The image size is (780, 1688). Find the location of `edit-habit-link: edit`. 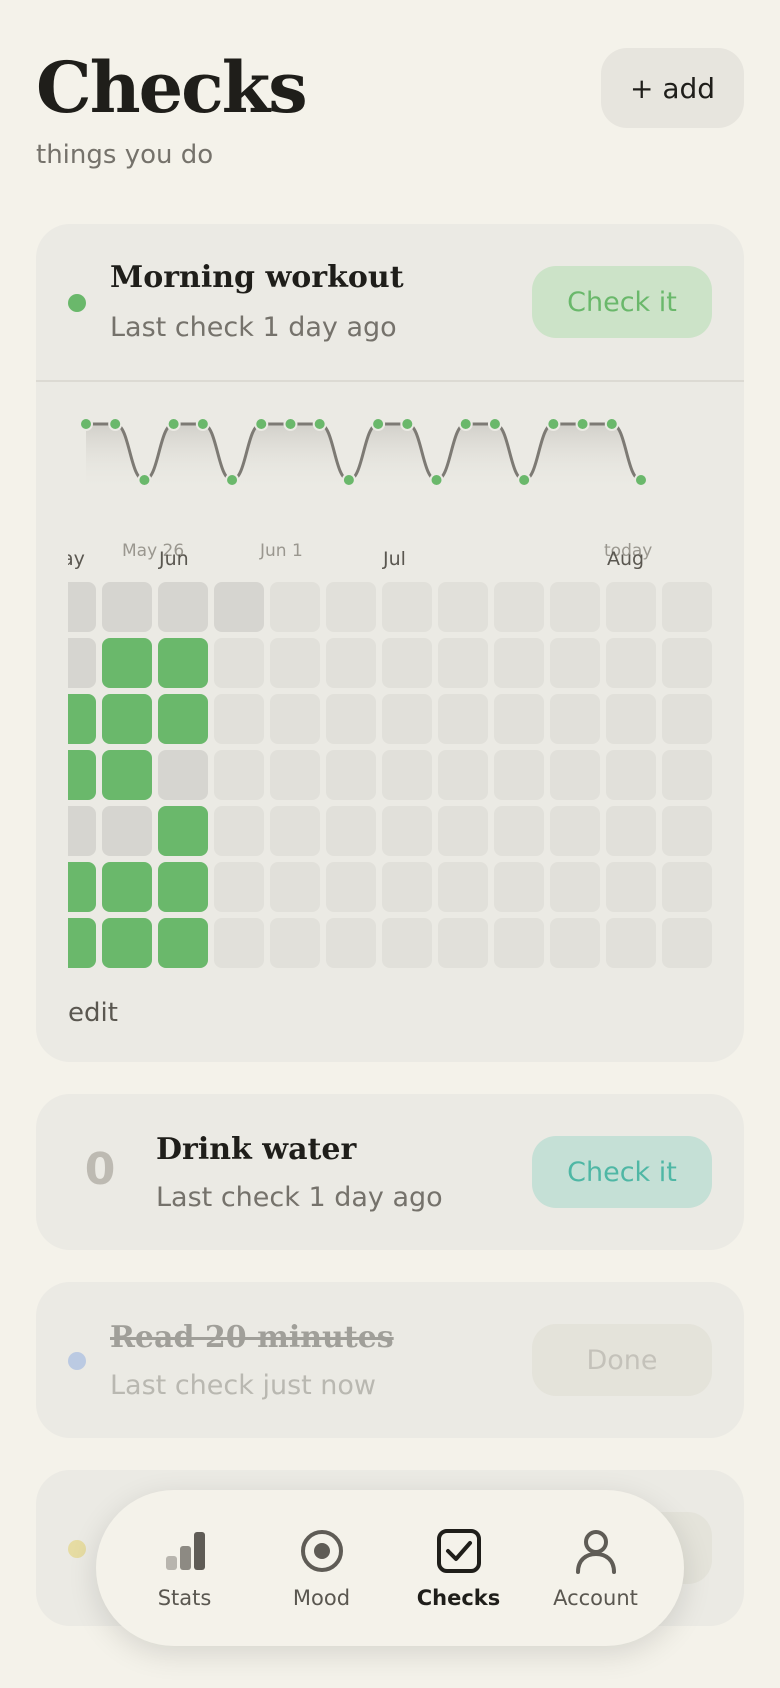

edit-habit-link: edit is located at coordinates (93, 1013).